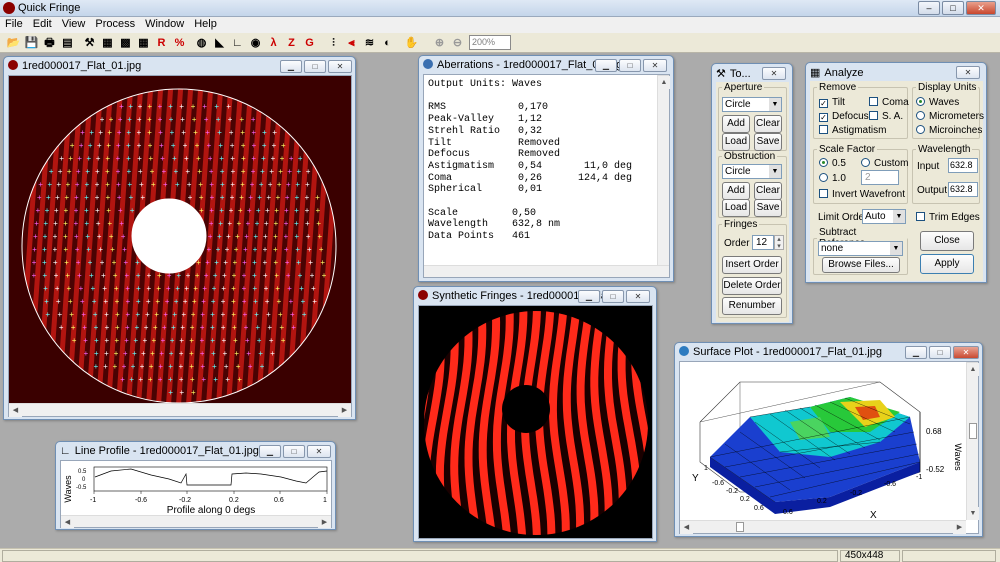  I want to click on profile-minimize-button: ▁, so click(270, 451).